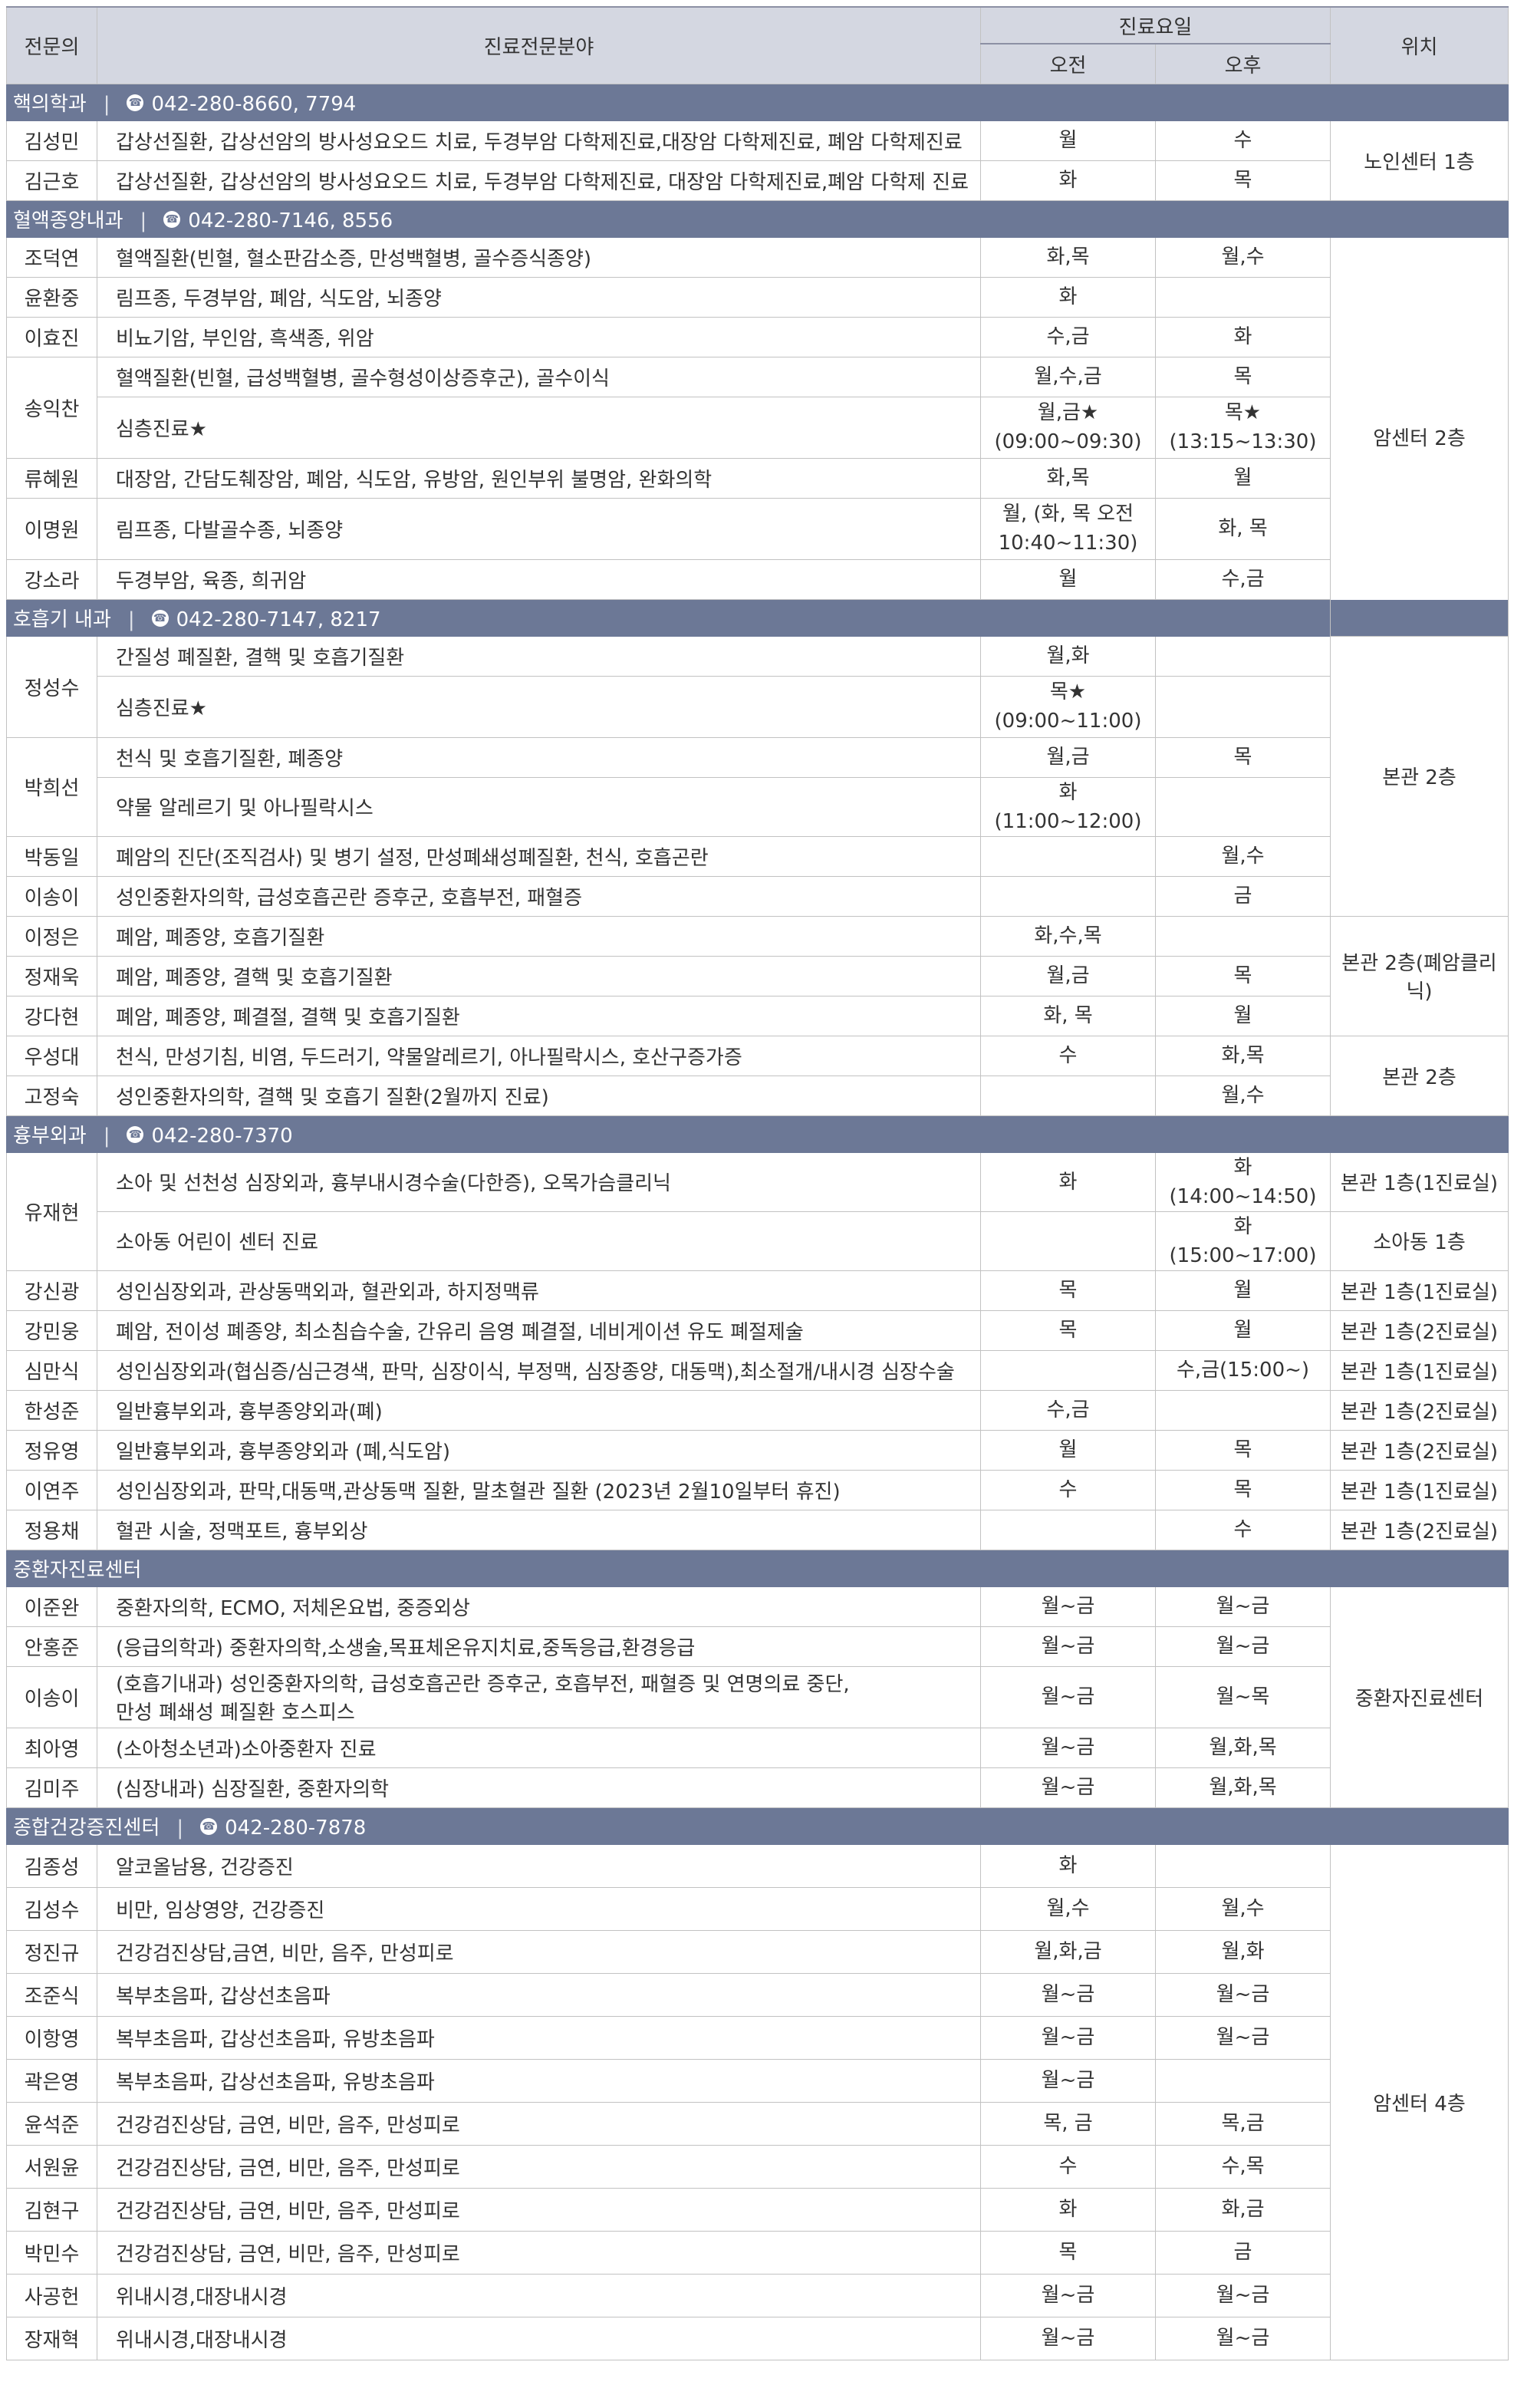 This screenshot has height=2408, width=1514. What do you see at coordinates (1068, 1241) in the screenshot?
I see `am-schedule` at bounding box center [1068, 1241].